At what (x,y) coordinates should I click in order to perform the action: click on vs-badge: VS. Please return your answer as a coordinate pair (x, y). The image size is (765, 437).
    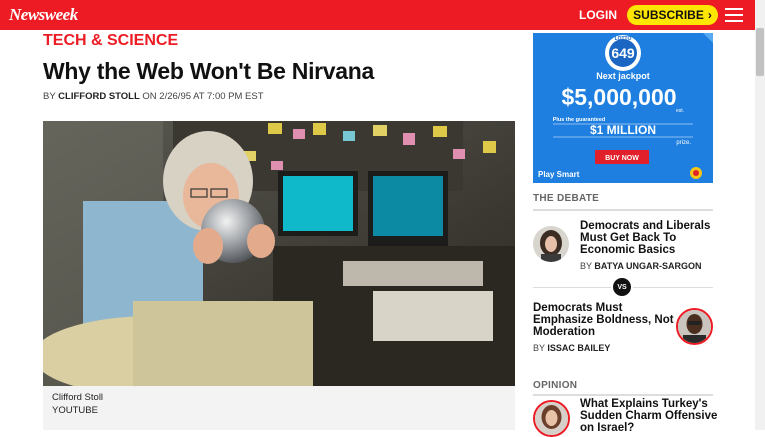
    Looking at the image, I should click on (622, 287).